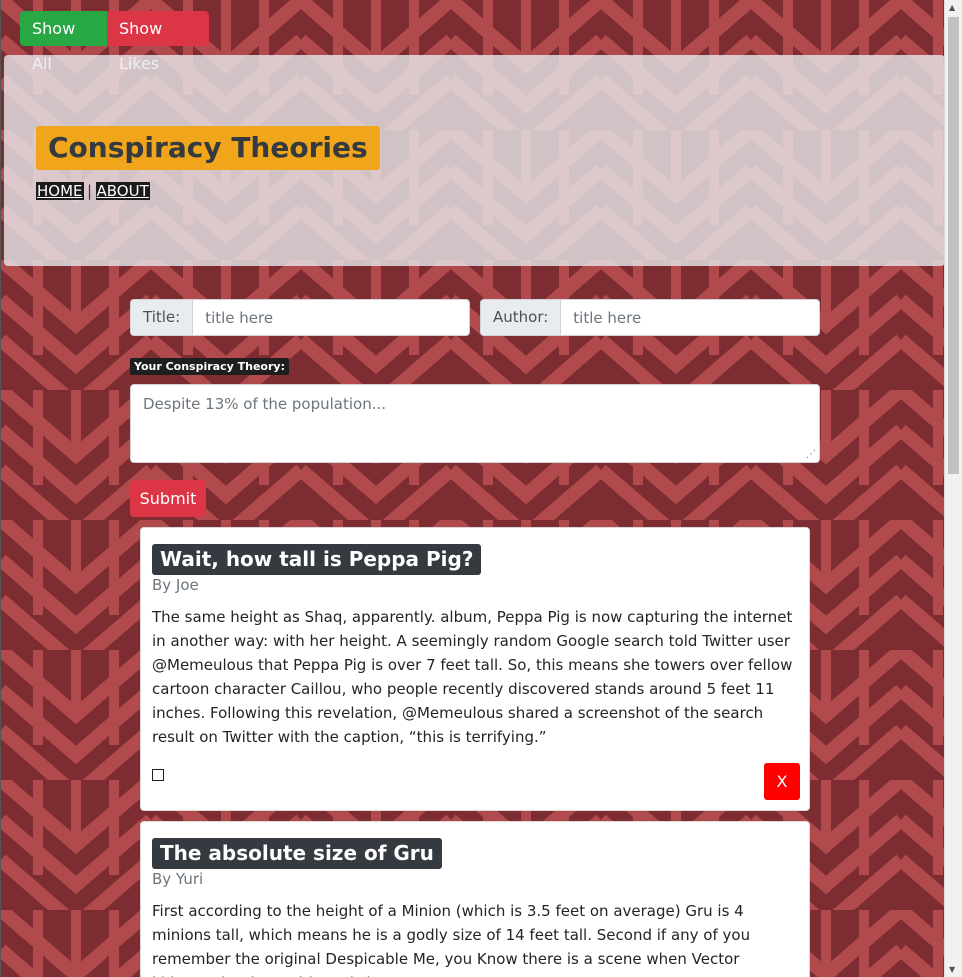 Image resolution: width=962 pixels, height=977 pixels. Describe the element at coordinates (475, 423) in the screenshot. I see `theory-textarea` at that location.